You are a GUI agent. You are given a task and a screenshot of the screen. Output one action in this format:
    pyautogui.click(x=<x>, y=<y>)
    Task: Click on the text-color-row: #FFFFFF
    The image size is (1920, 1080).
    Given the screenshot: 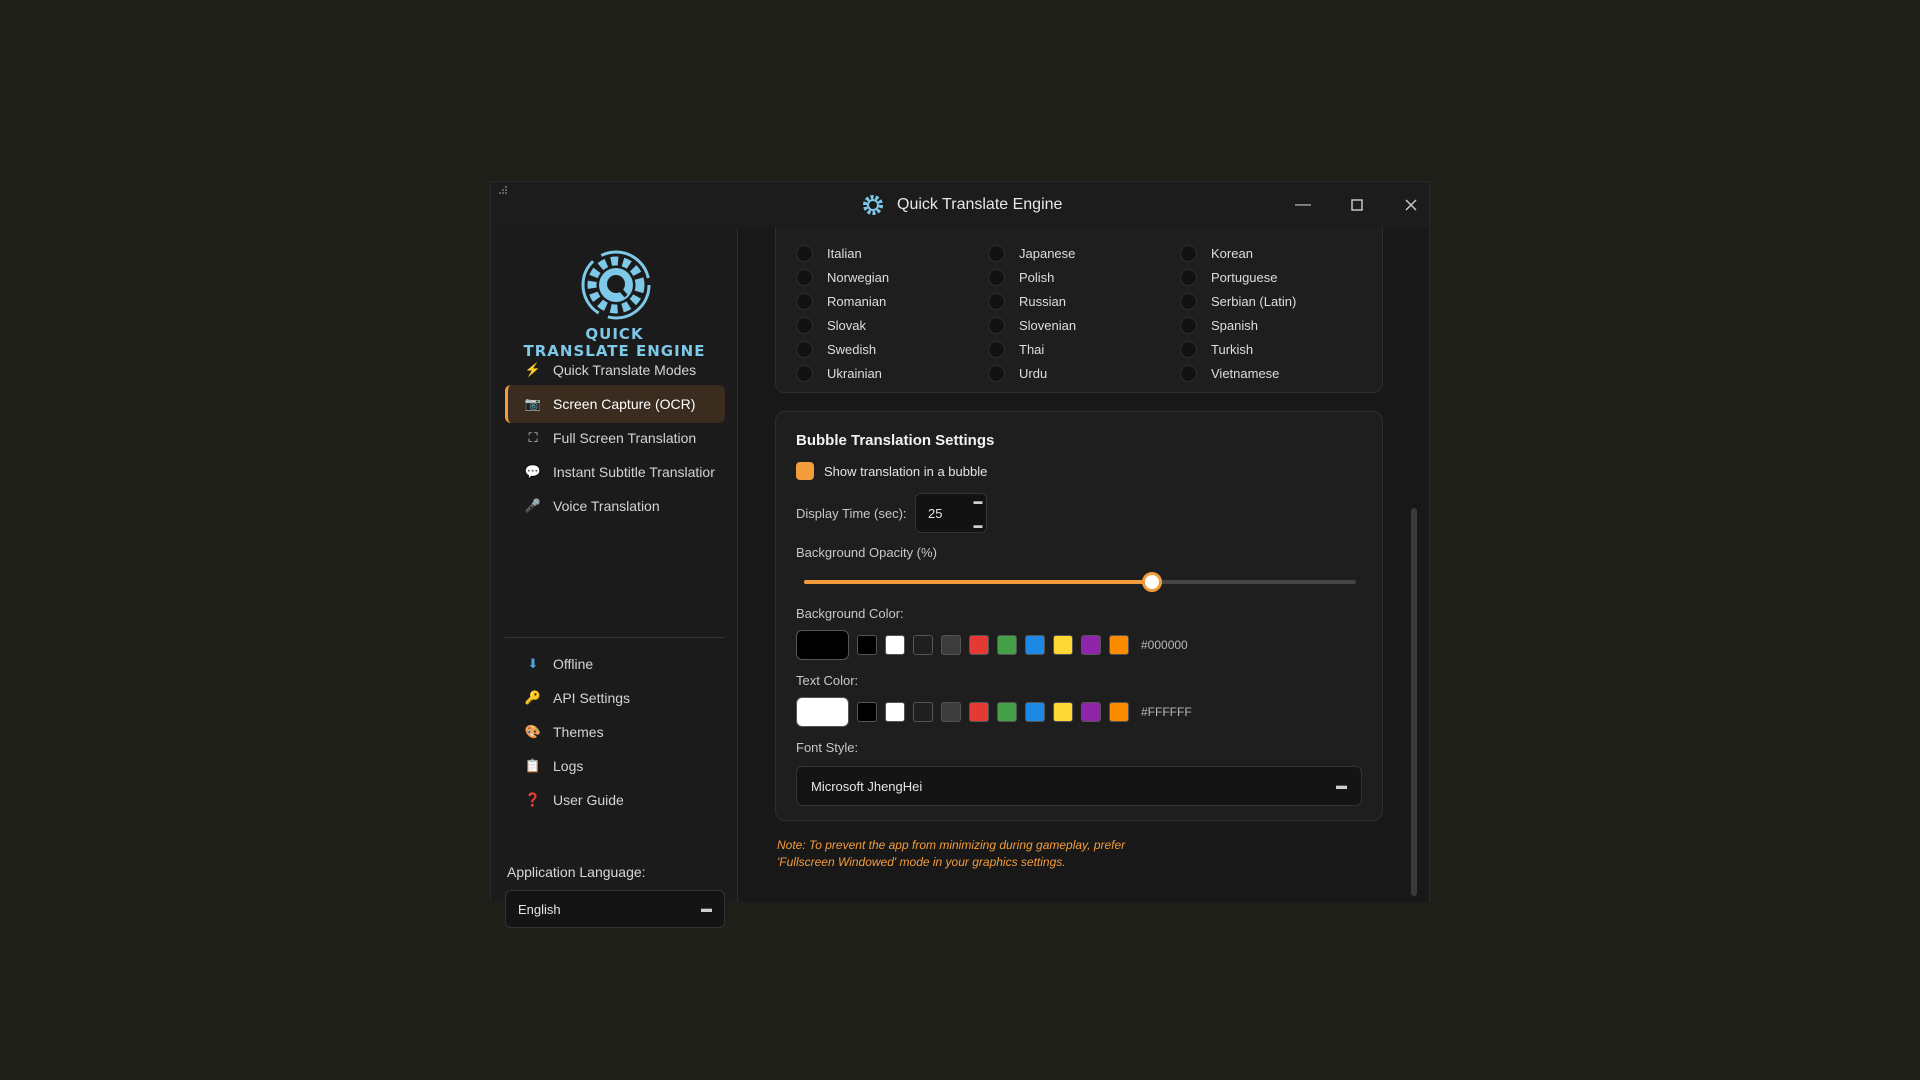 What is the action you would take?
    pyautogui.click(x=994, y=712)
    